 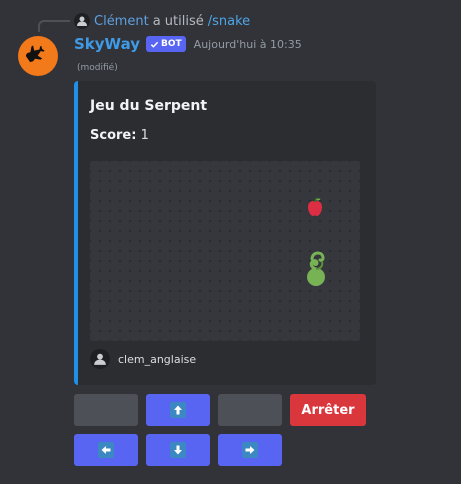 What do you see at coordinates (247, 44) in the screenshot?
I see `timestamp: Aujourd'hui à 10:35` at bounding box center [247, 44].